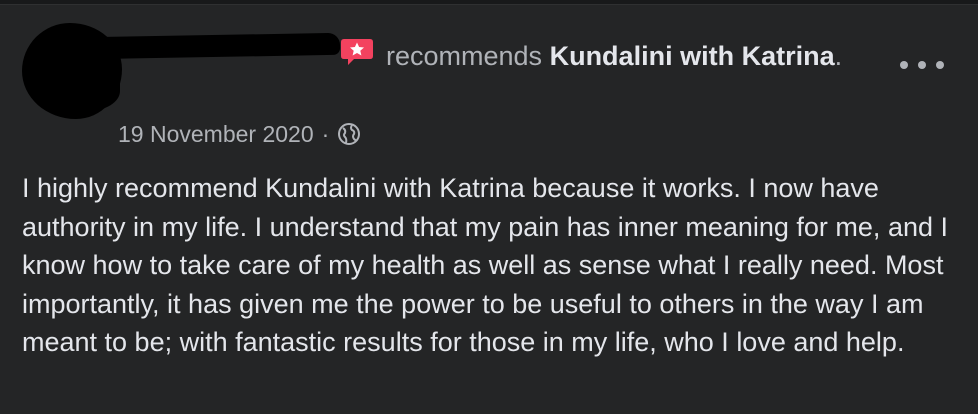  I want to click on post-header: recommends Kundalini with Katrina., so click(498, 56).